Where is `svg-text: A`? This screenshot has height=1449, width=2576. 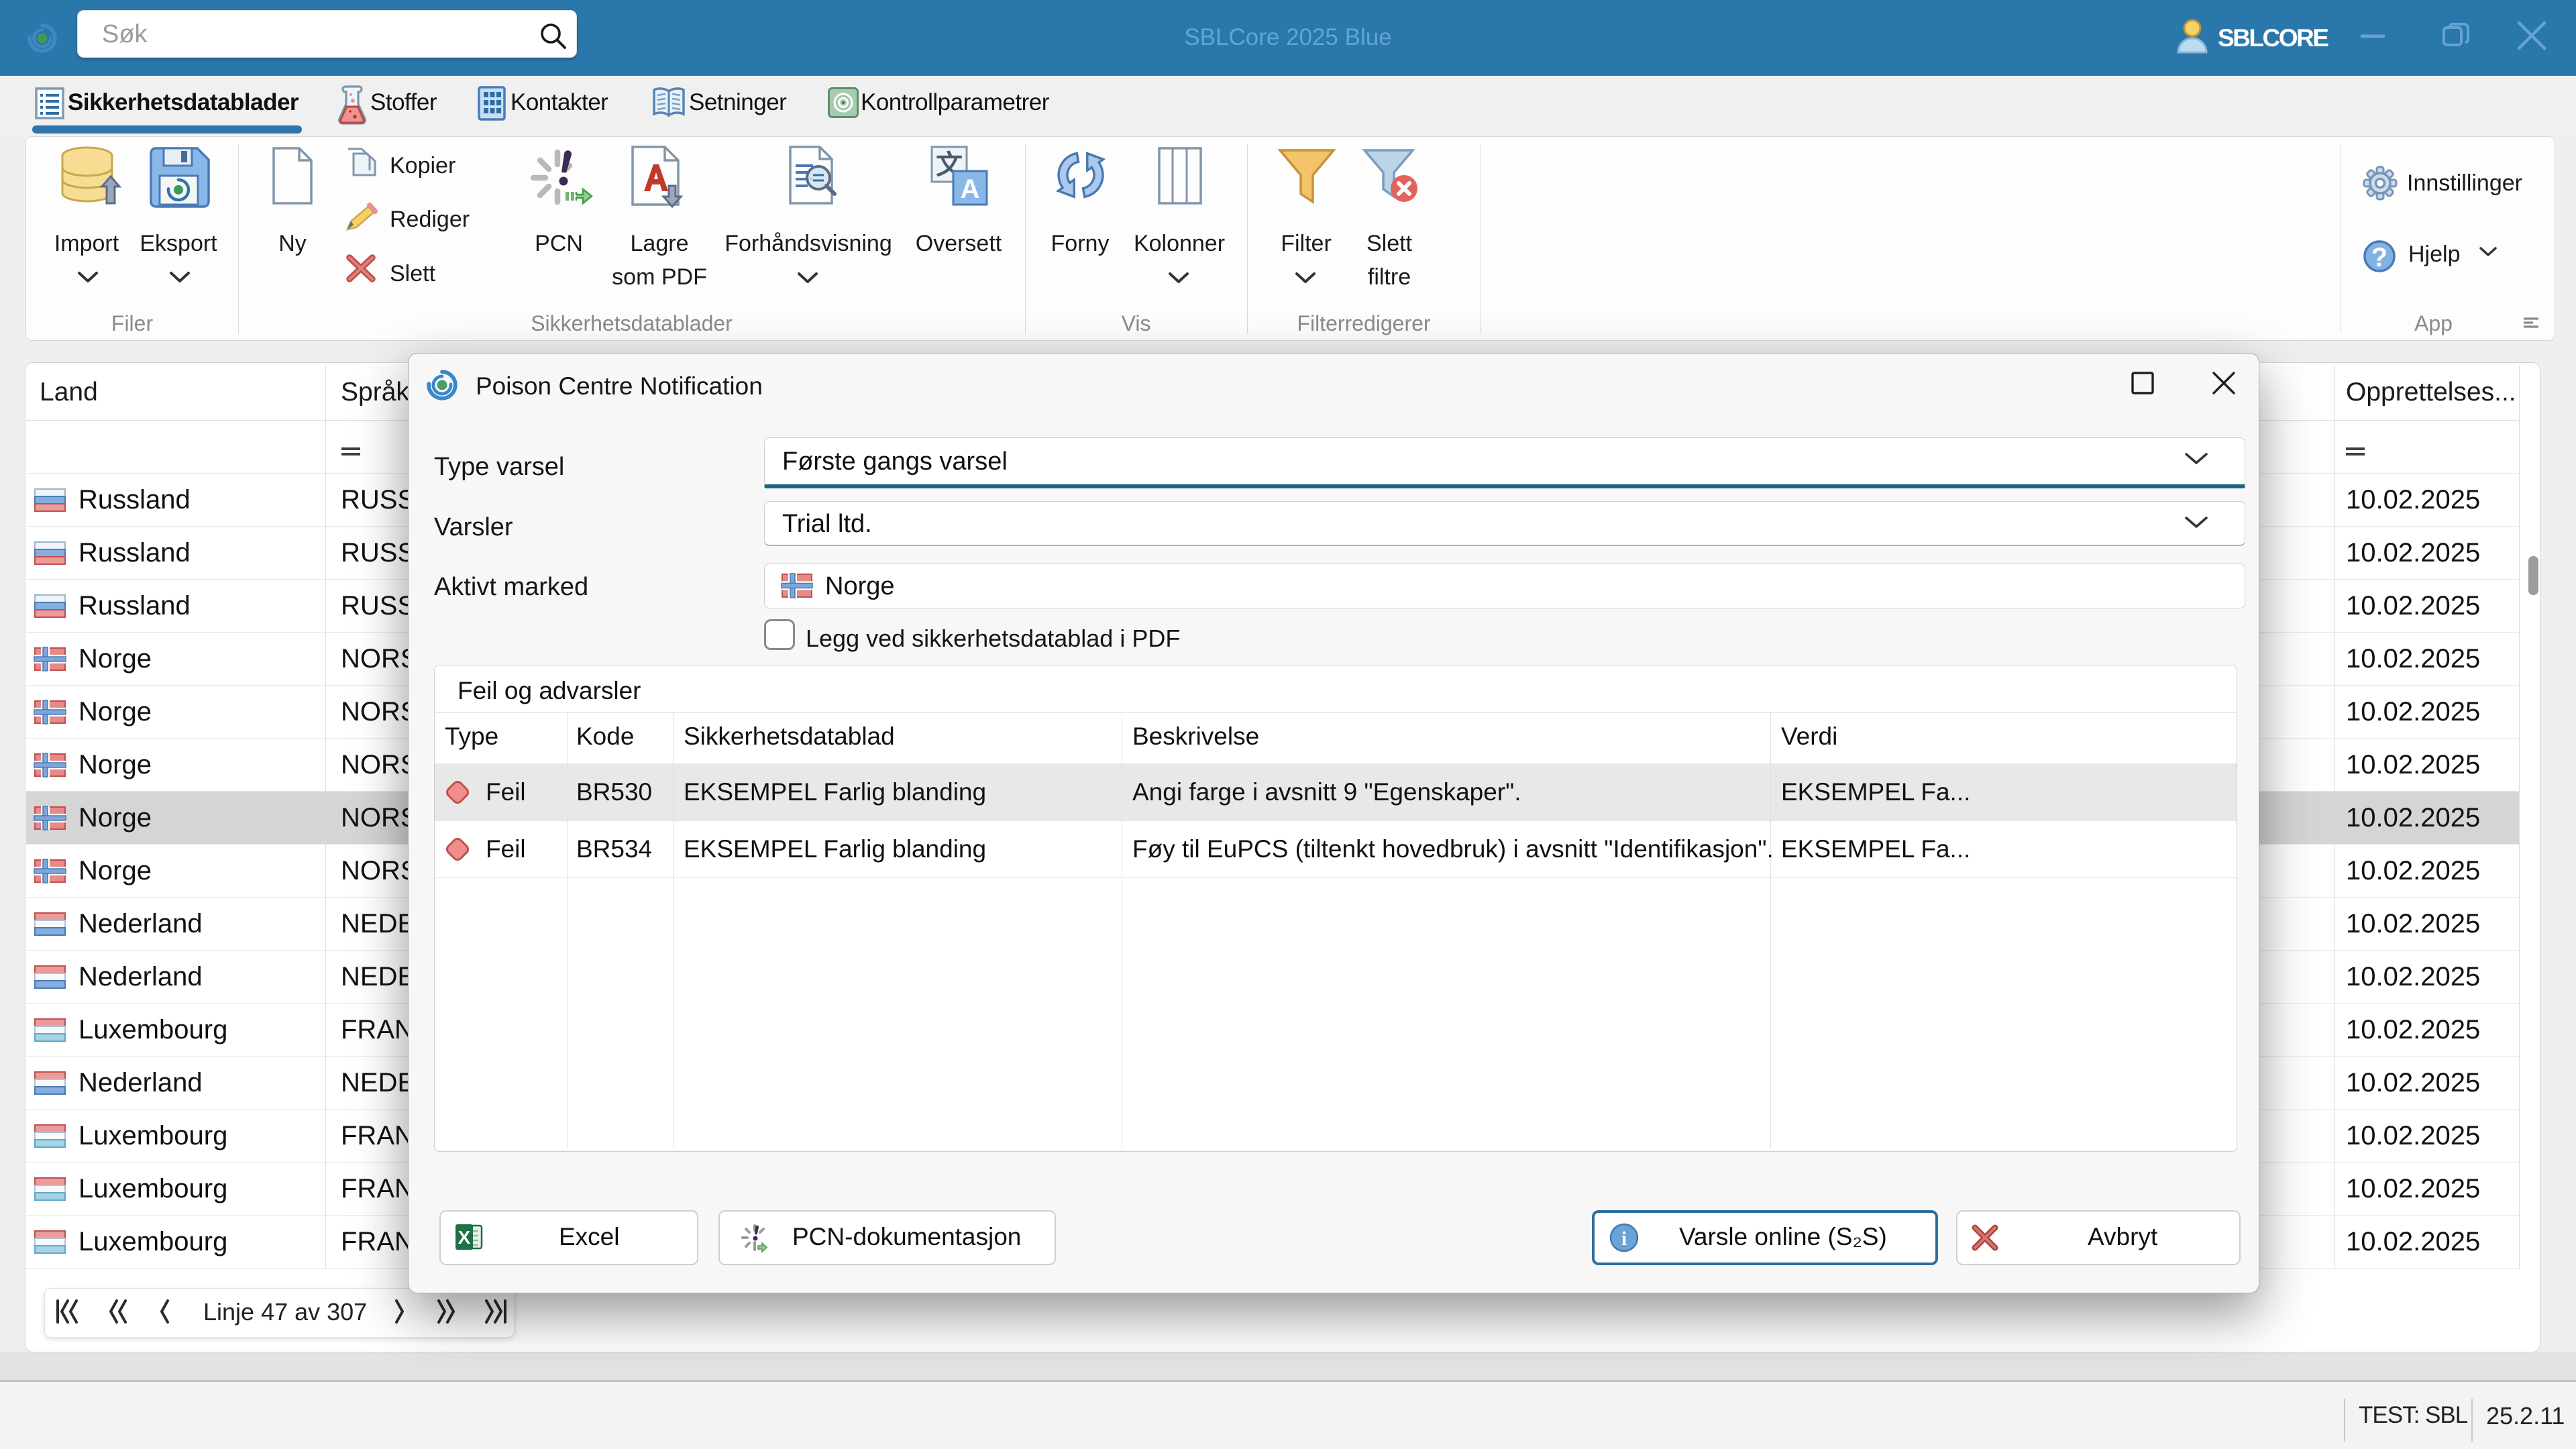 svg-text: A is located at coordinates (970, 189).